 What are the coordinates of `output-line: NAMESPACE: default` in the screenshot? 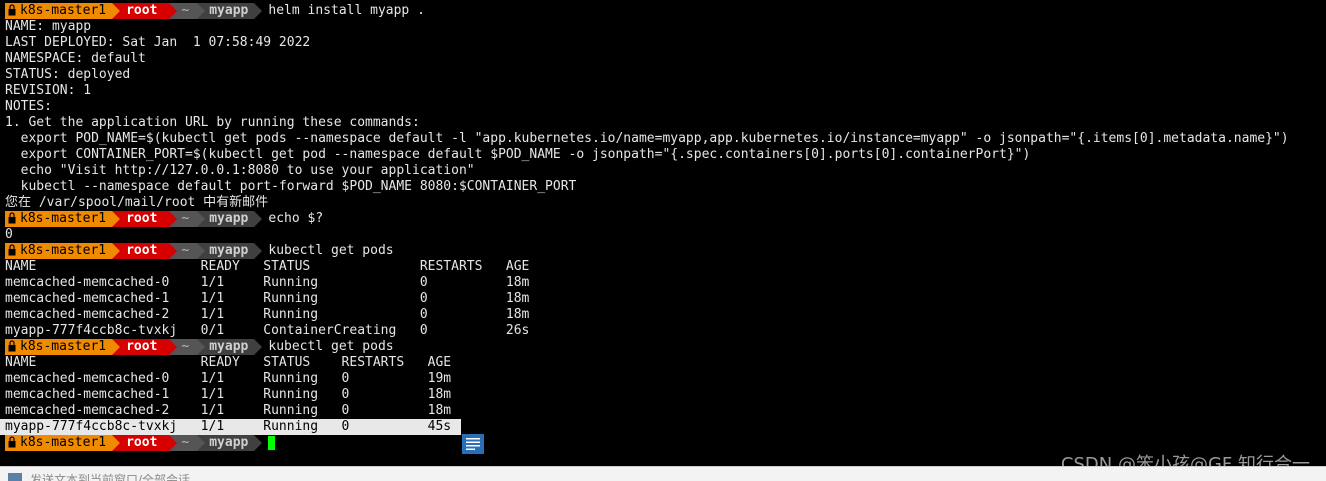 It's located at (75, 58).